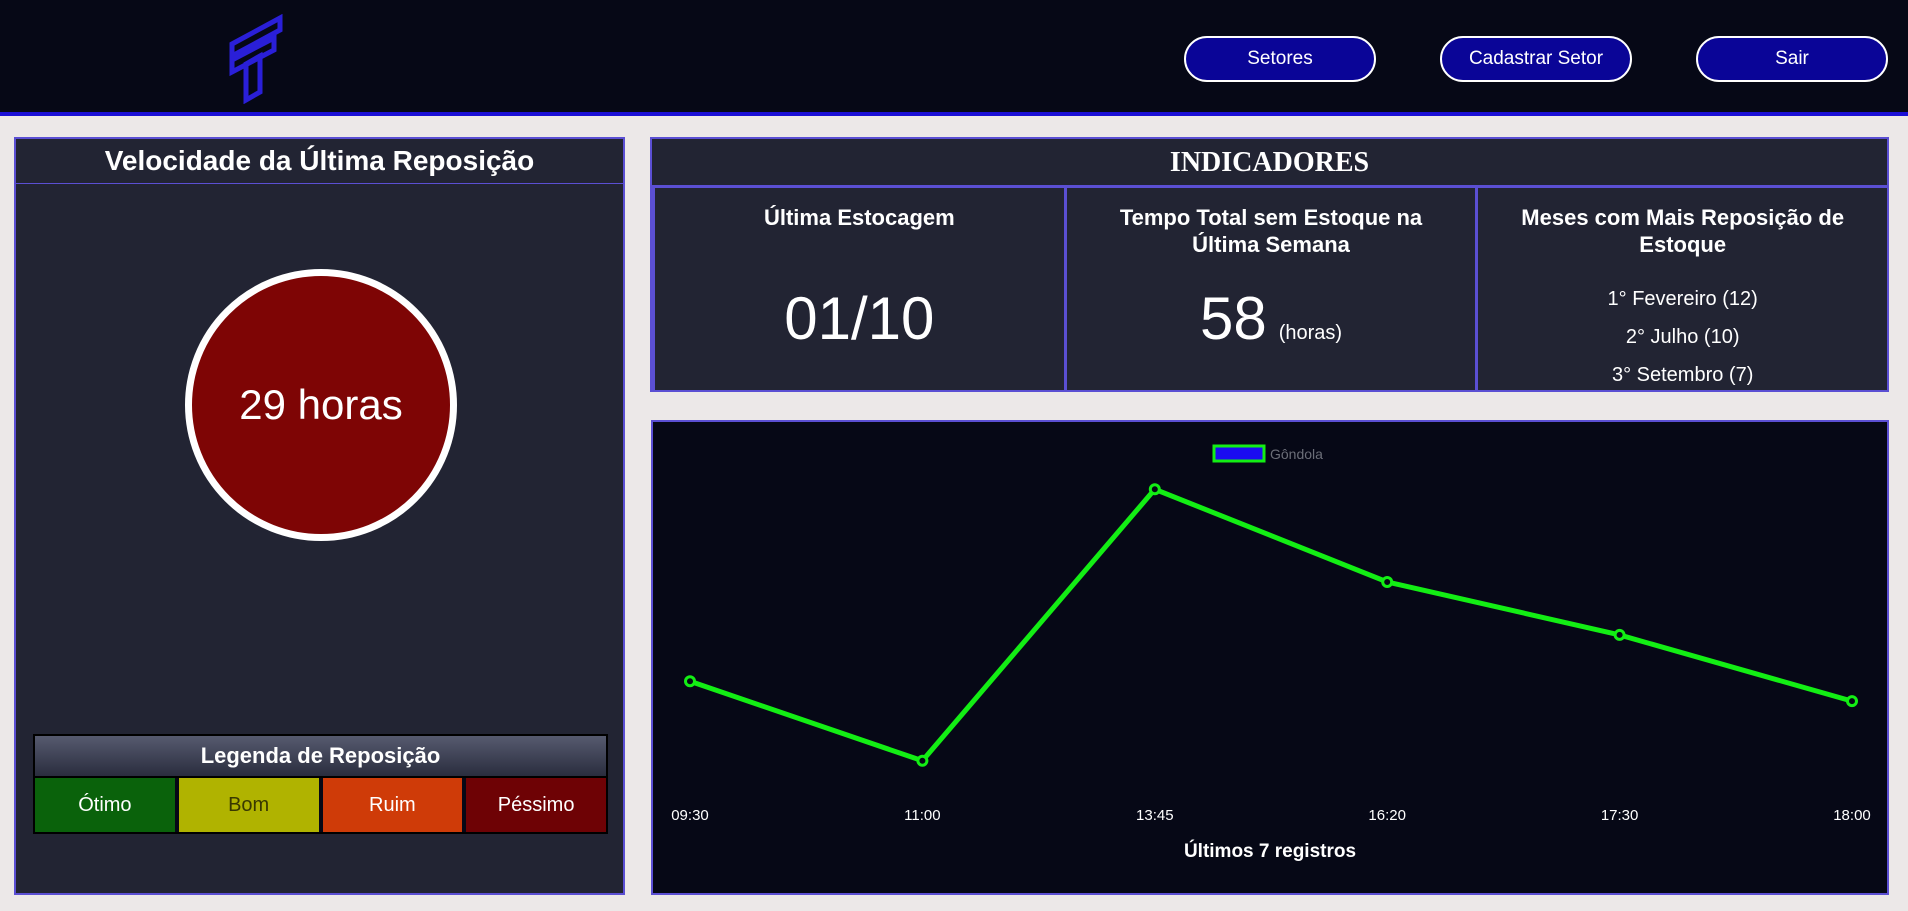 The image size is (1908, 911). What do you see at coordinates (320, 757) in the screenshot?
I see `legend-title: Legenda de Reposição` at bounding box center [320, 757].